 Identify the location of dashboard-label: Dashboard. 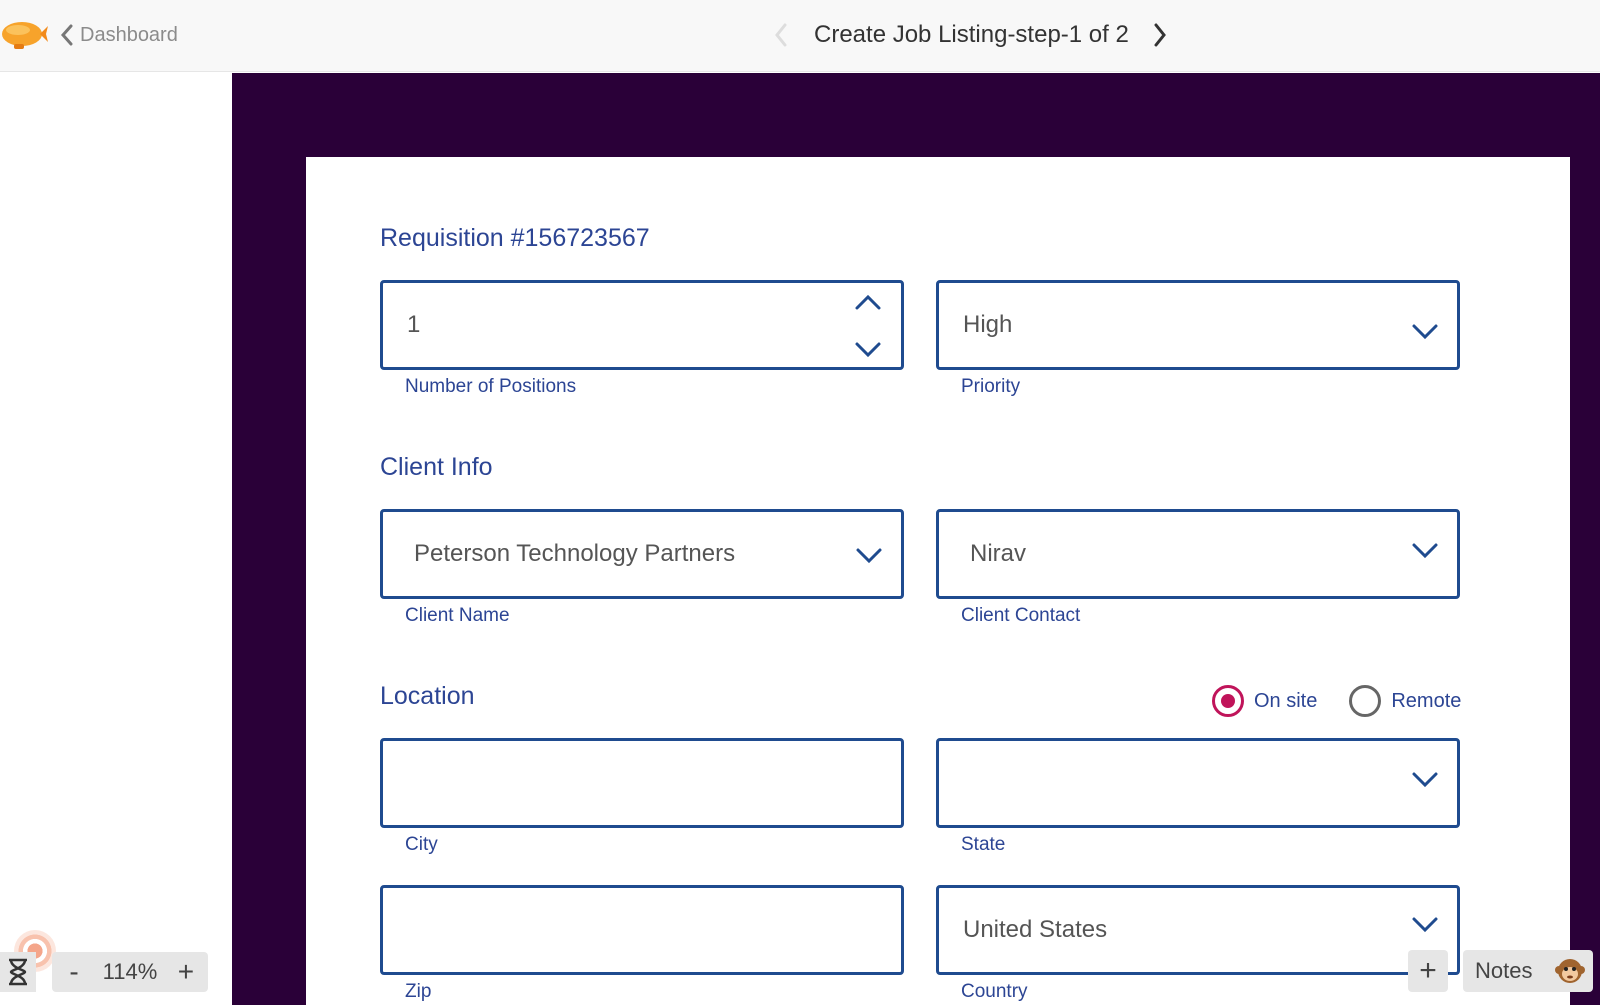
(129, 34).